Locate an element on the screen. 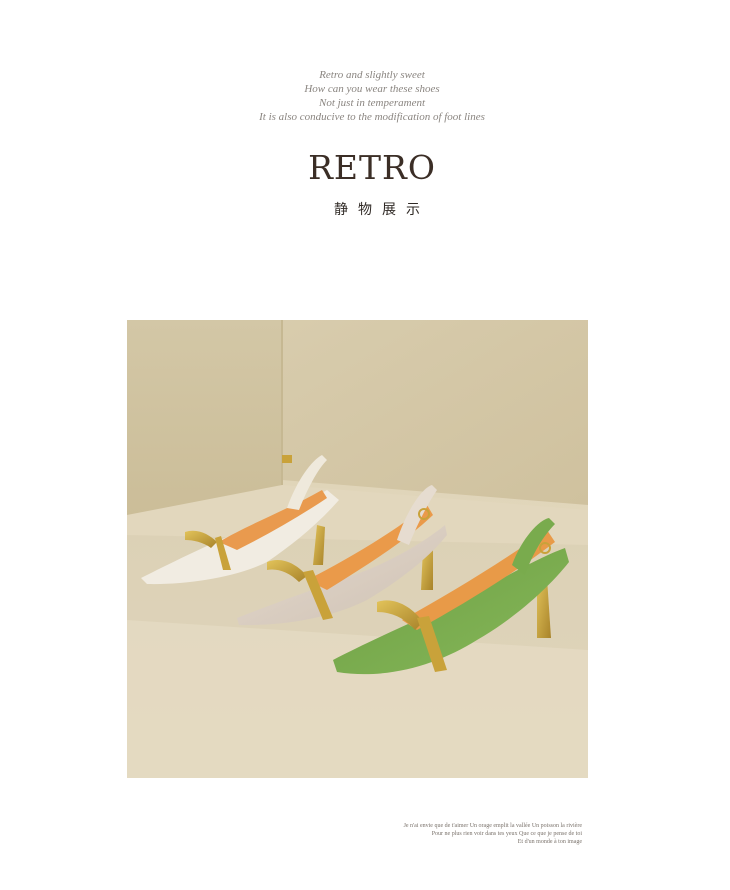 This screenshot has height=890, width=730. caption-line-3: Et d'un monde à ton image is located at coordinates (549, 842).